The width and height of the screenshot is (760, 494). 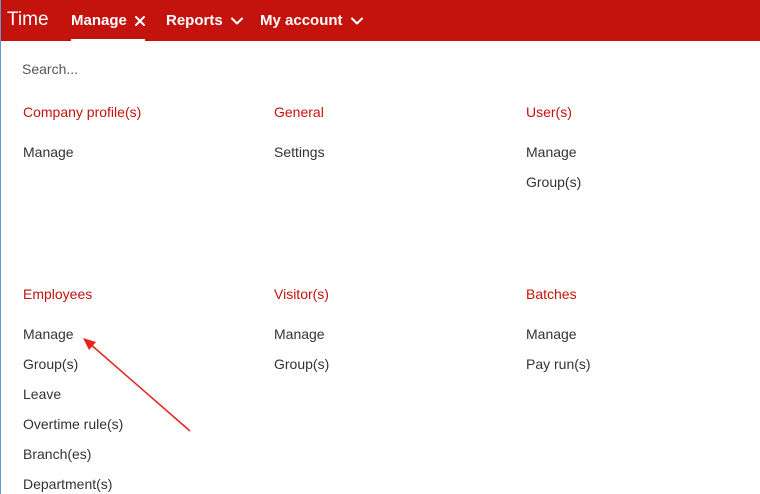 I want to click on link-batches-pay-runs: Pay run(s), so click(x=558, y=364).